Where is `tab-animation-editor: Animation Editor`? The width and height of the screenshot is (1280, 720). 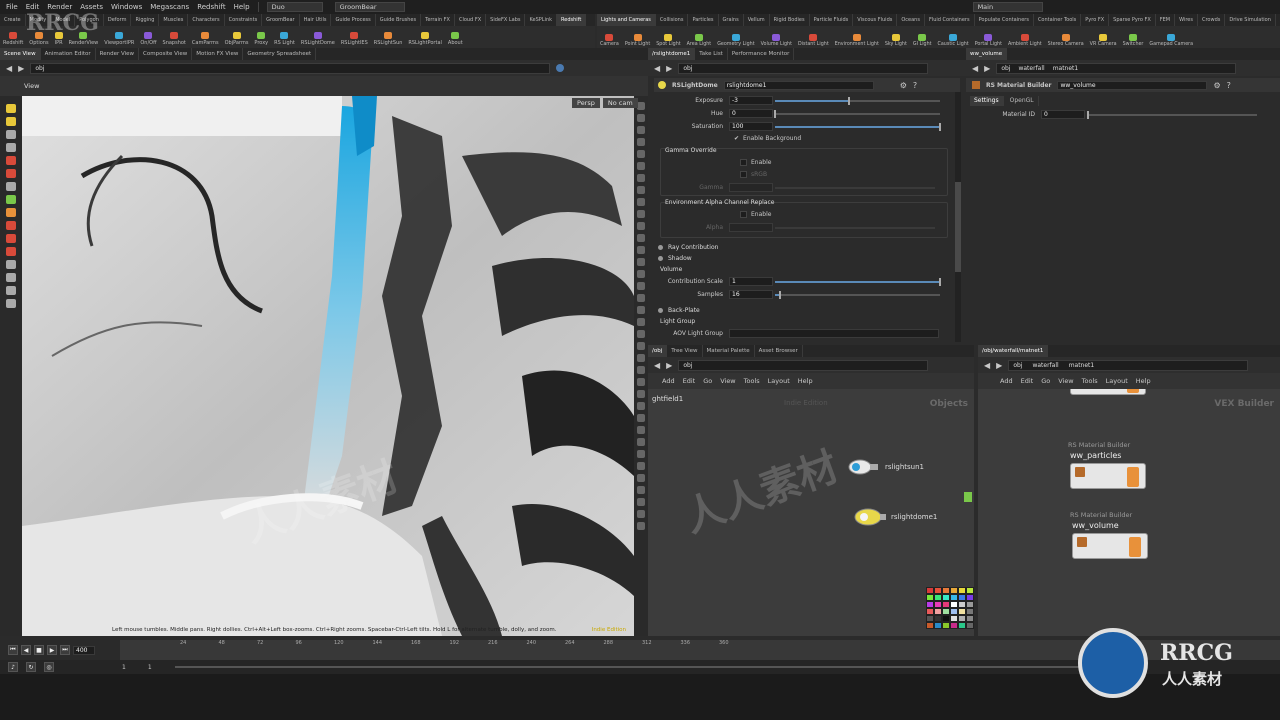 tab-animation-editor: Animation Editor is located at coordinates (68, 54).